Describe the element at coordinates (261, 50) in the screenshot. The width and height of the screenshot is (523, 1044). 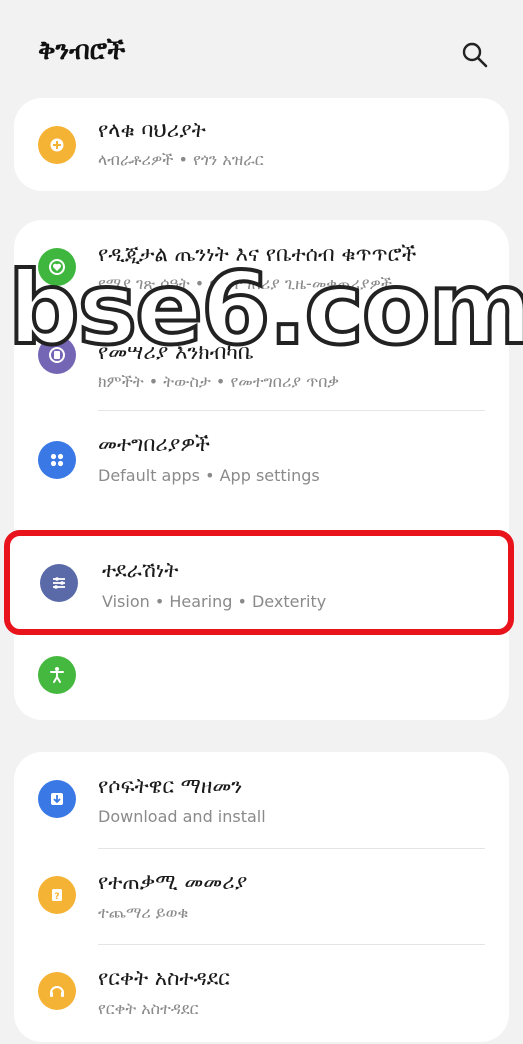
I see `app-header: ቅንብሮች` at that location.